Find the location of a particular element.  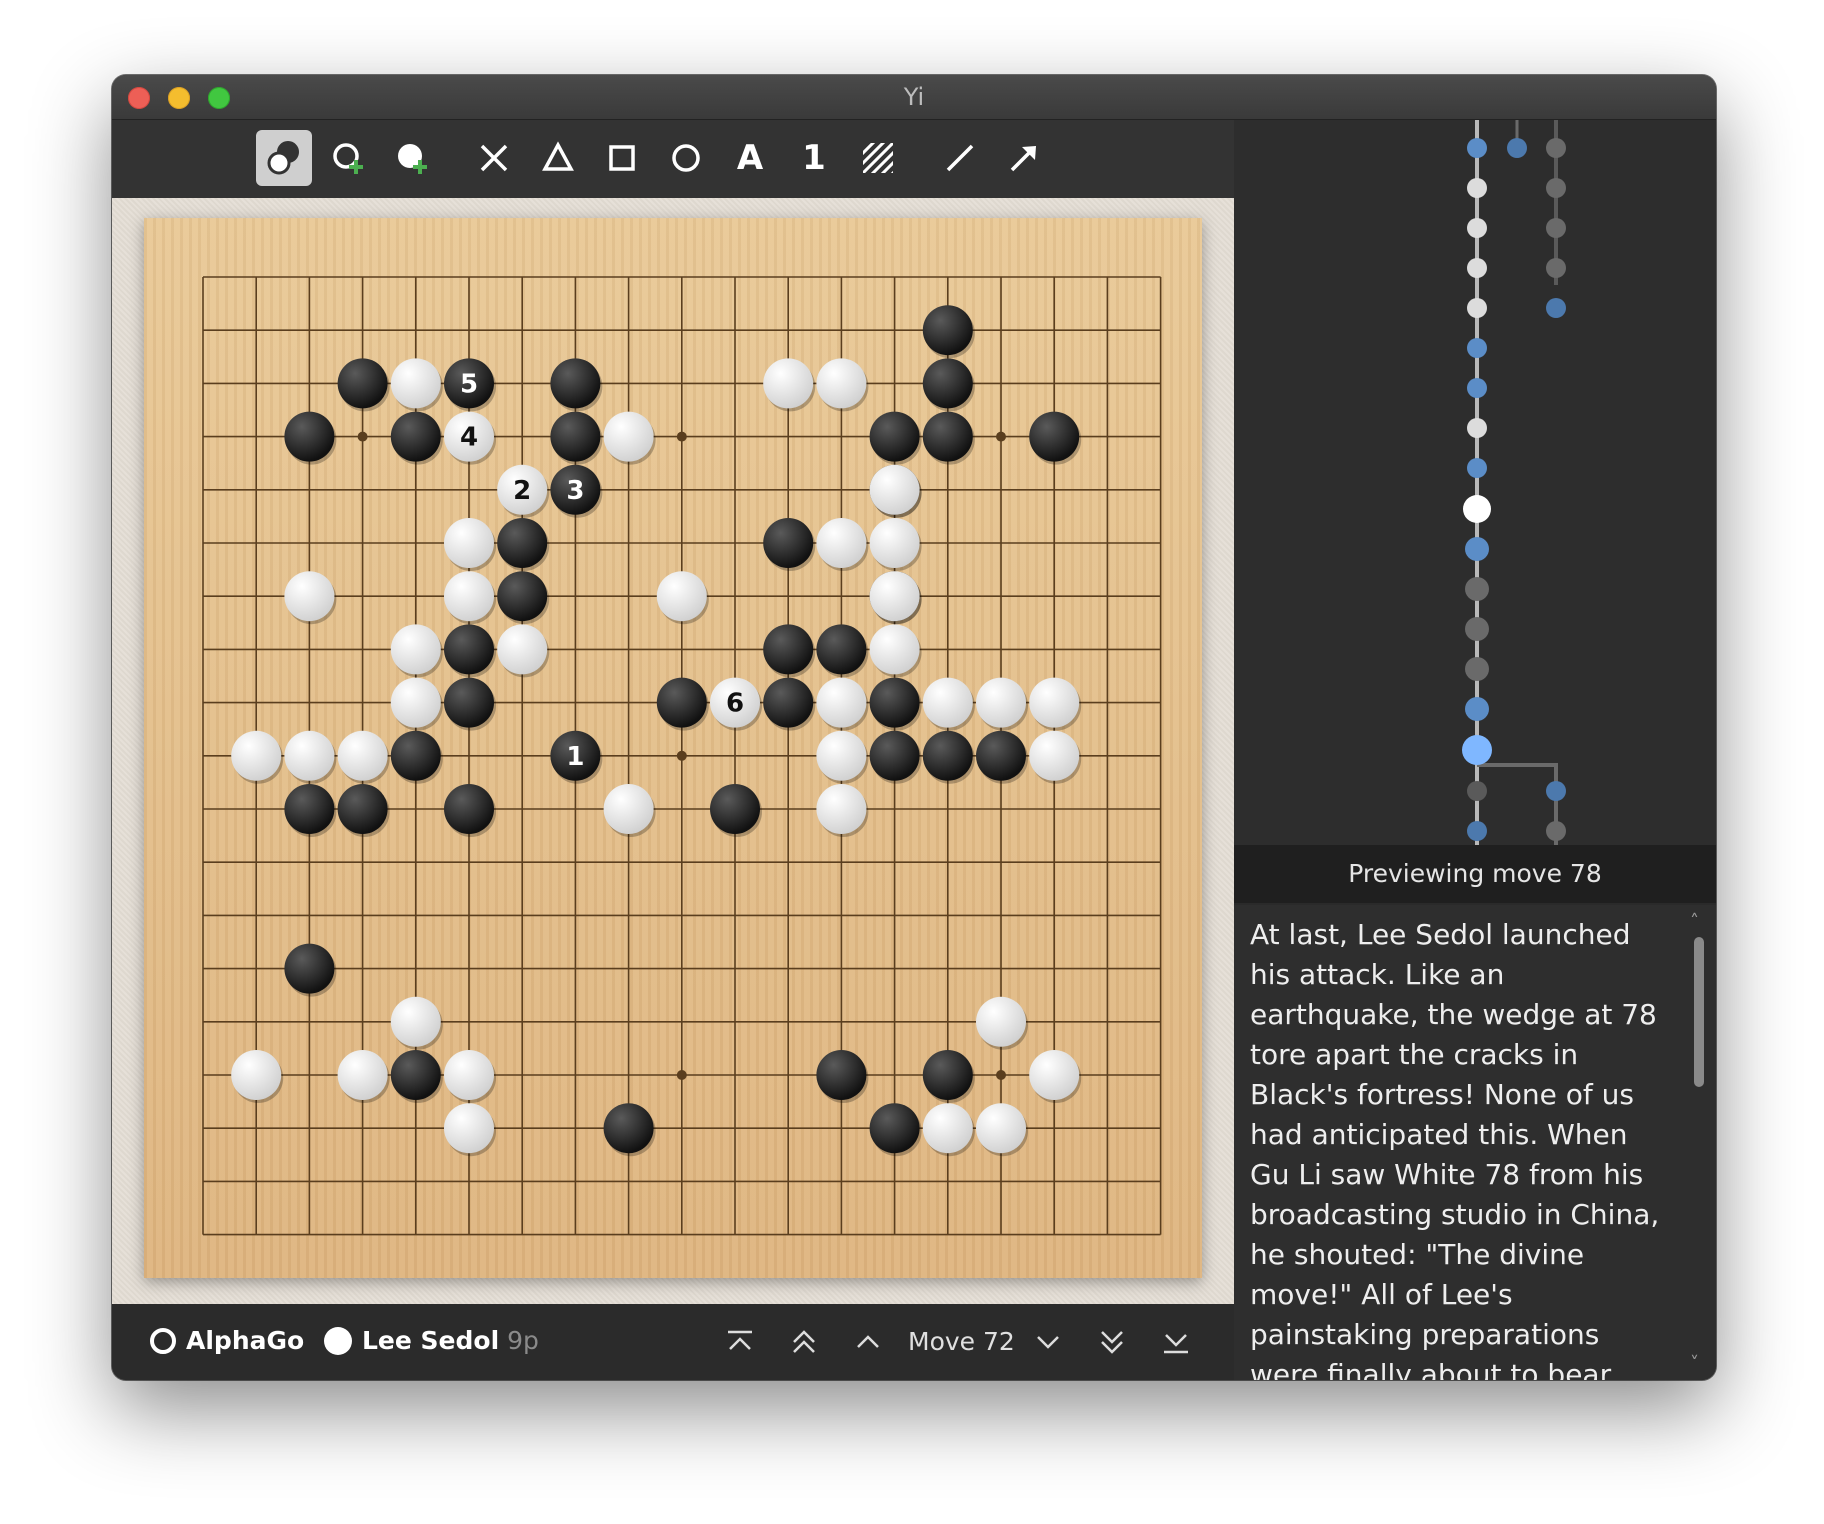

comment-scrollbar: ˄ ˅ is located at coordinates (1698, 1142).